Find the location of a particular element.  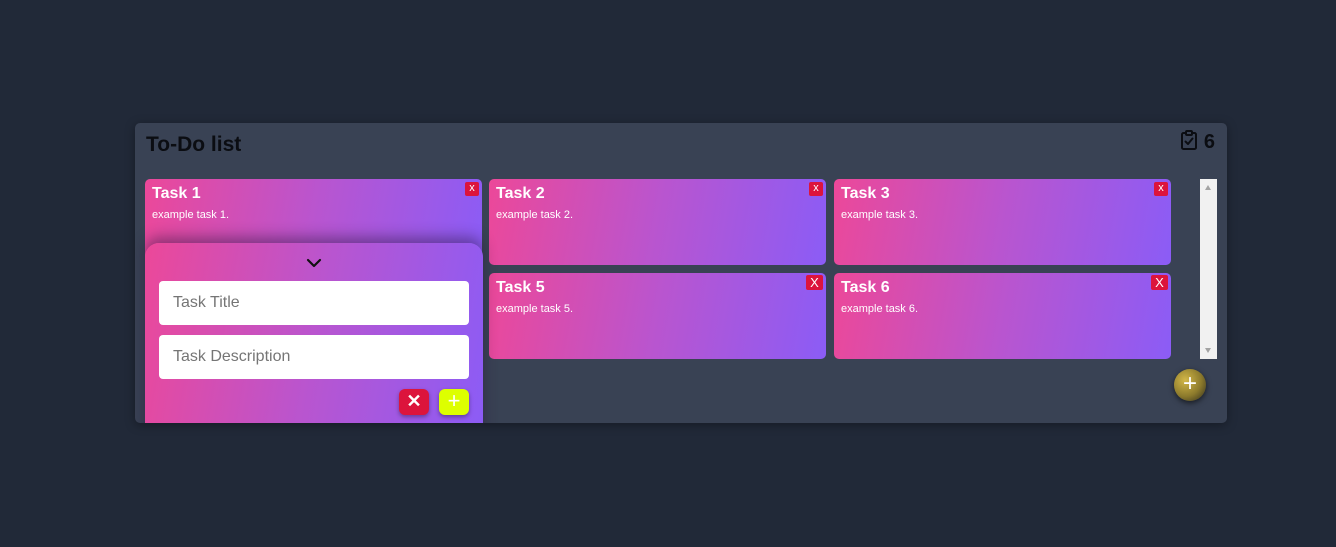

scroll-up-arrow-icon is located at coordinates (1208, 187).